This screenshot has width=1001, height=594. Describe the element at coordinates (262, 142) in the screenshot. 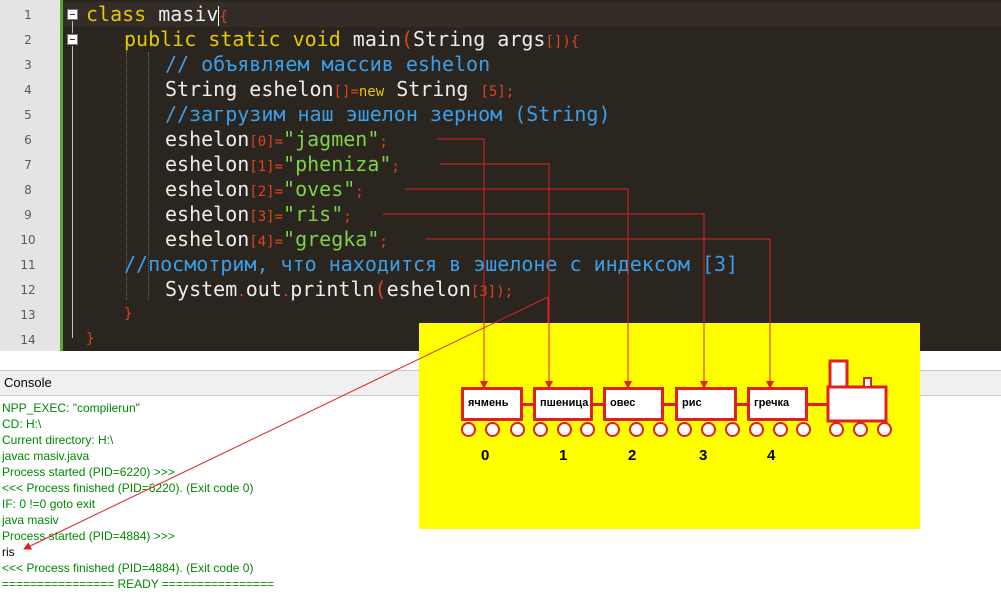

I see `array-index: [0]` at that location.